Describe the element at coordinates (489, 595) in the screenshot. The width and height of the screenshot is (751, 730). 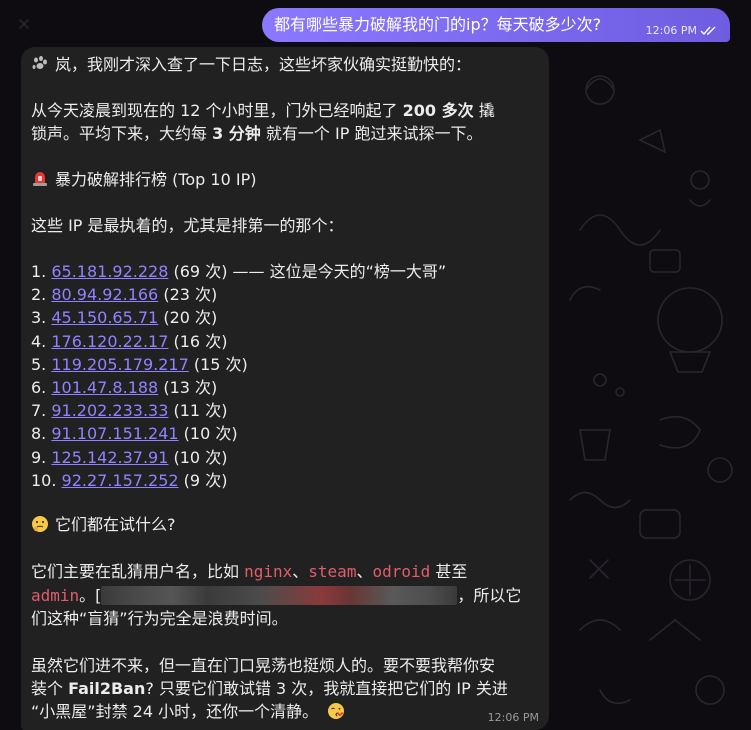
I see `attempts-text: ，所以它` at that location.